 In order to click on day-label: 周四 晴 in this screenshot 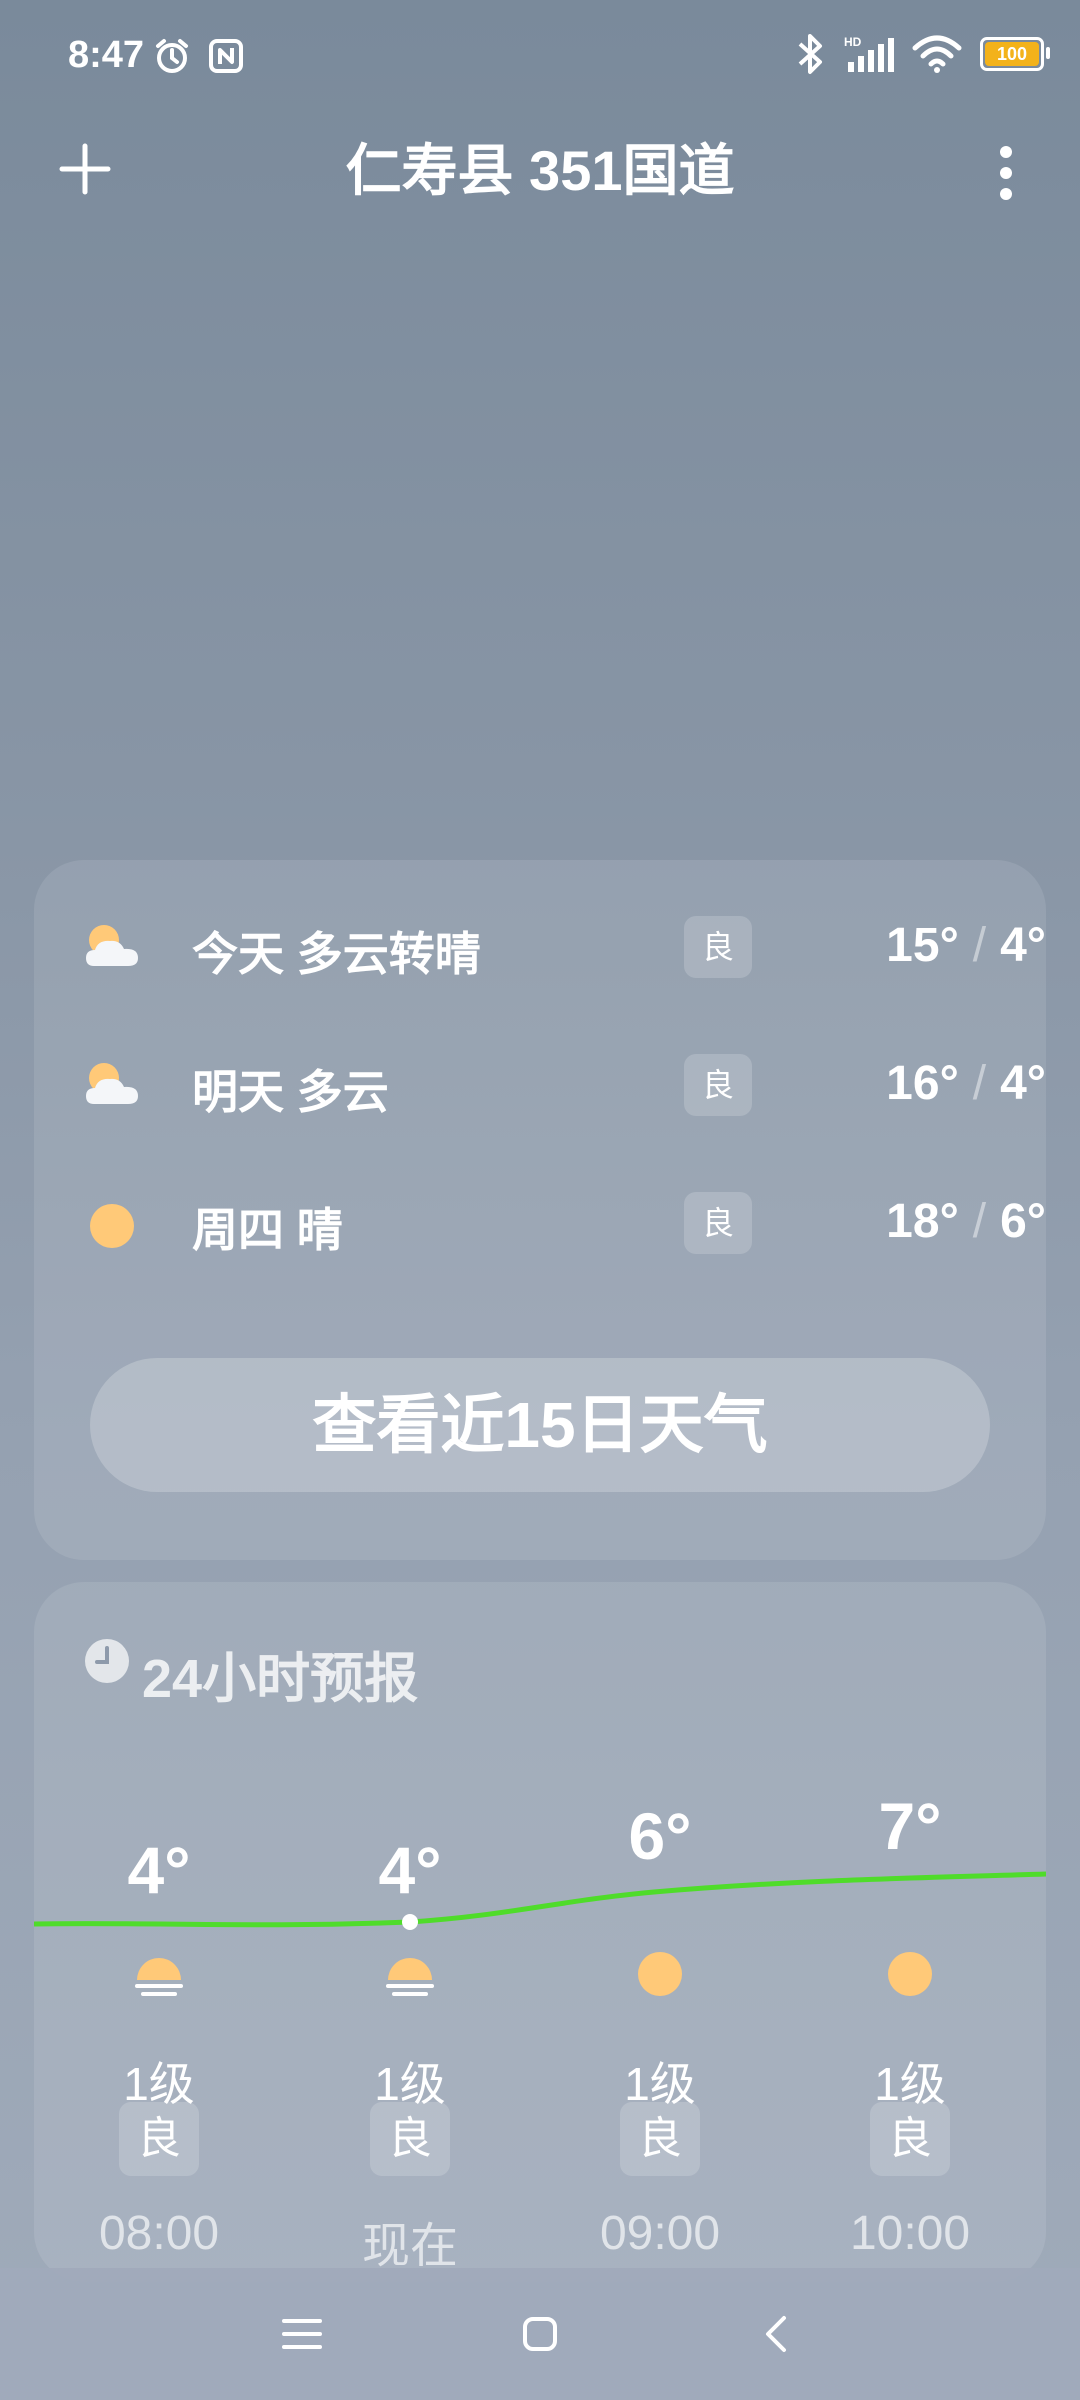, I will do `click(267, 1230)`.